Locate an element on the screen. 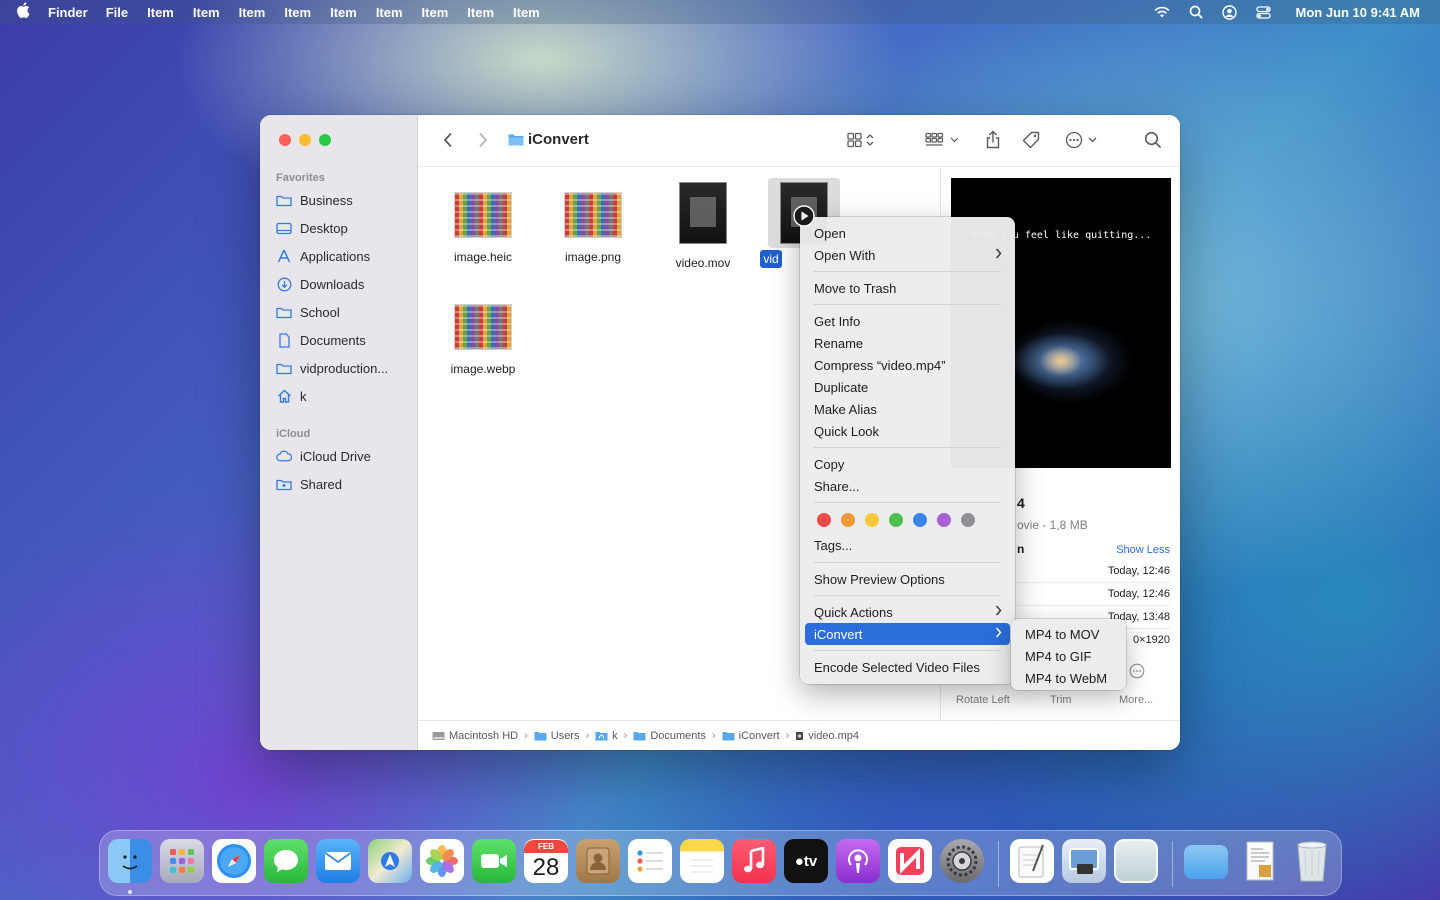 The height and width of the screenshot is (900, 1440). maps-icon is located at coordinates (390, 861).